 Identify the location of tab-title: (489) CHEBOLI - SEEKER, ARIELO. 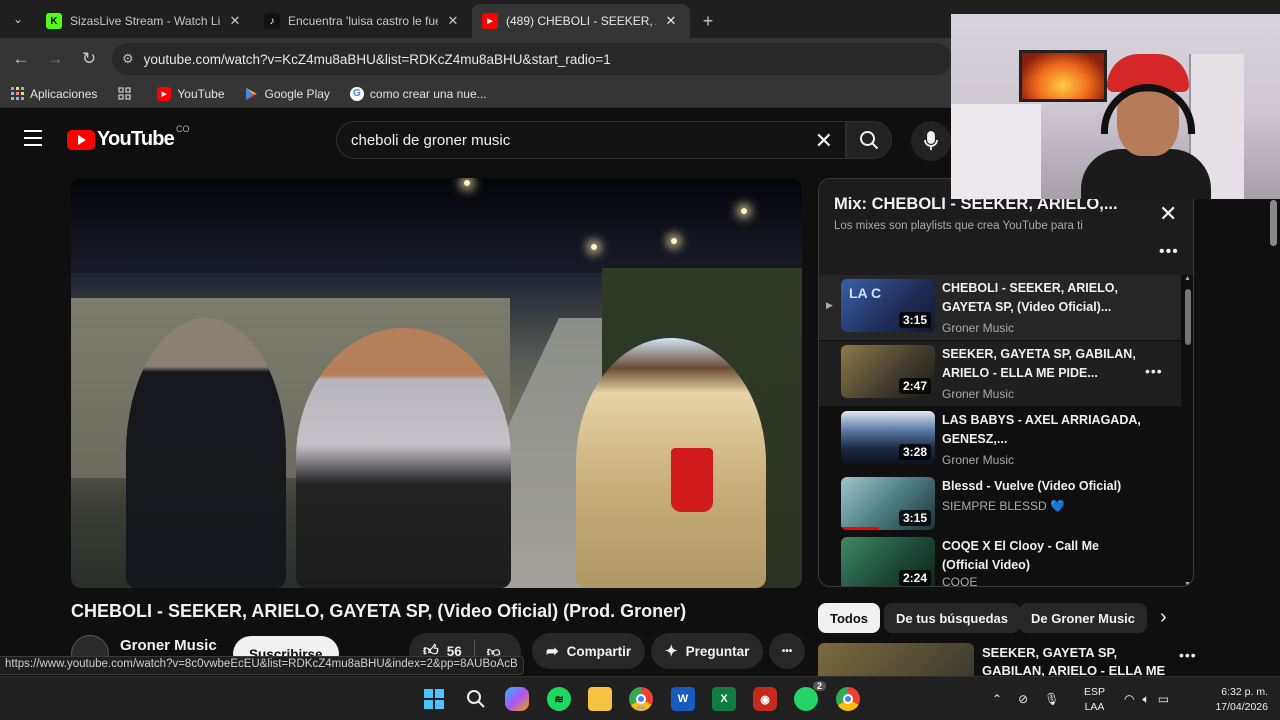
(581, 21).